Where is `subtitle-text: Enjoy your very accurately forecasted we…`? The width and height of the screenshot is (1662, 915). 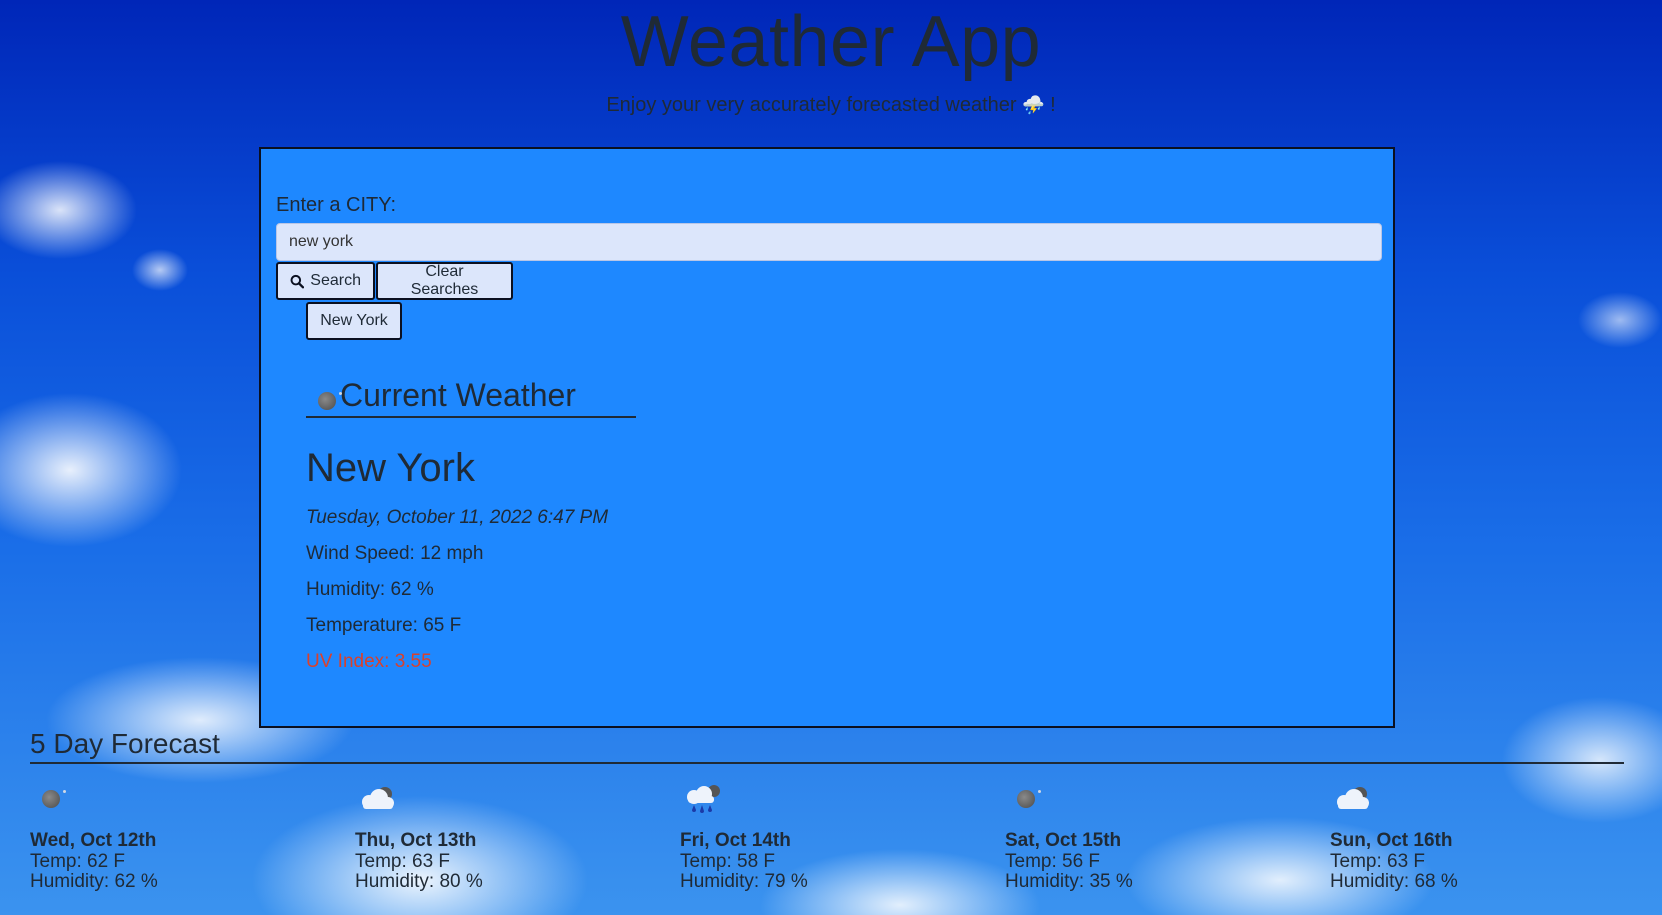
subtitle-text: Enjoy your very accurately forecasted we… is located at coordinates (811, 105).